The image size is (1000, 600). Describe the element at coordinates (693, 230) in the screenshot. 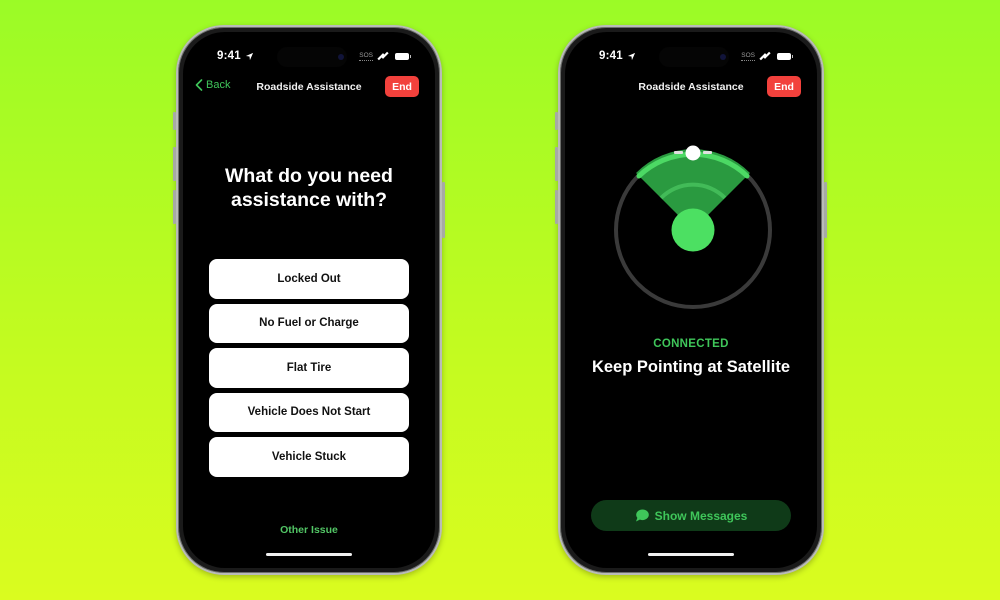

I see `user-position-dot` at that location.